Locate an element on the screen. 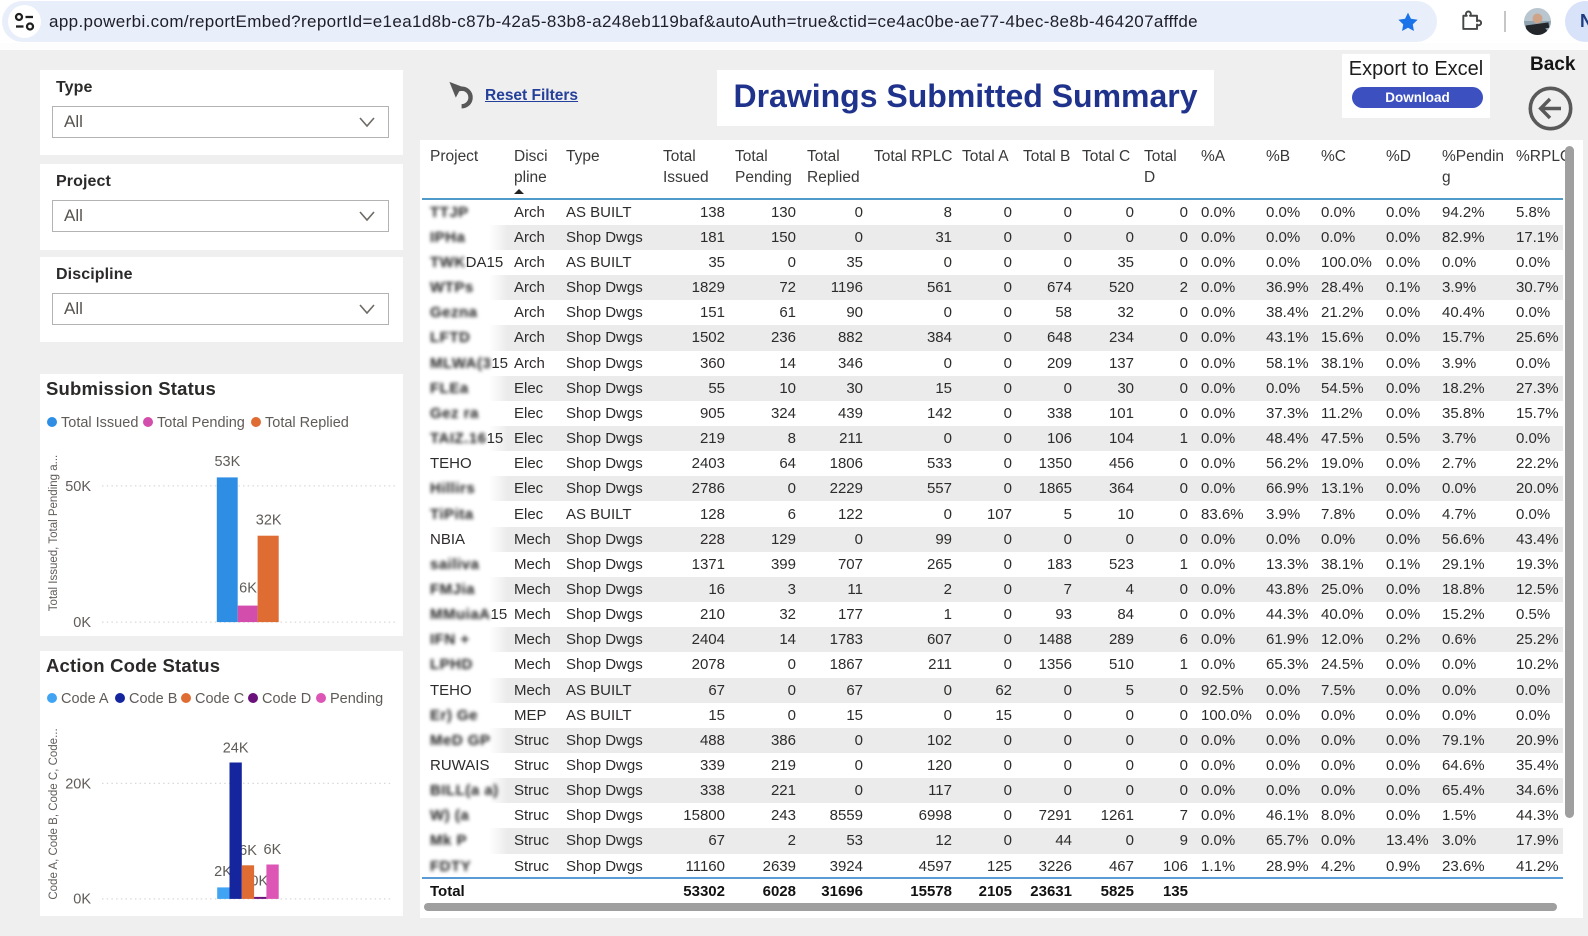 The image size is (1588, 936). svg-text: 53K is located at coordinates (227, 462).